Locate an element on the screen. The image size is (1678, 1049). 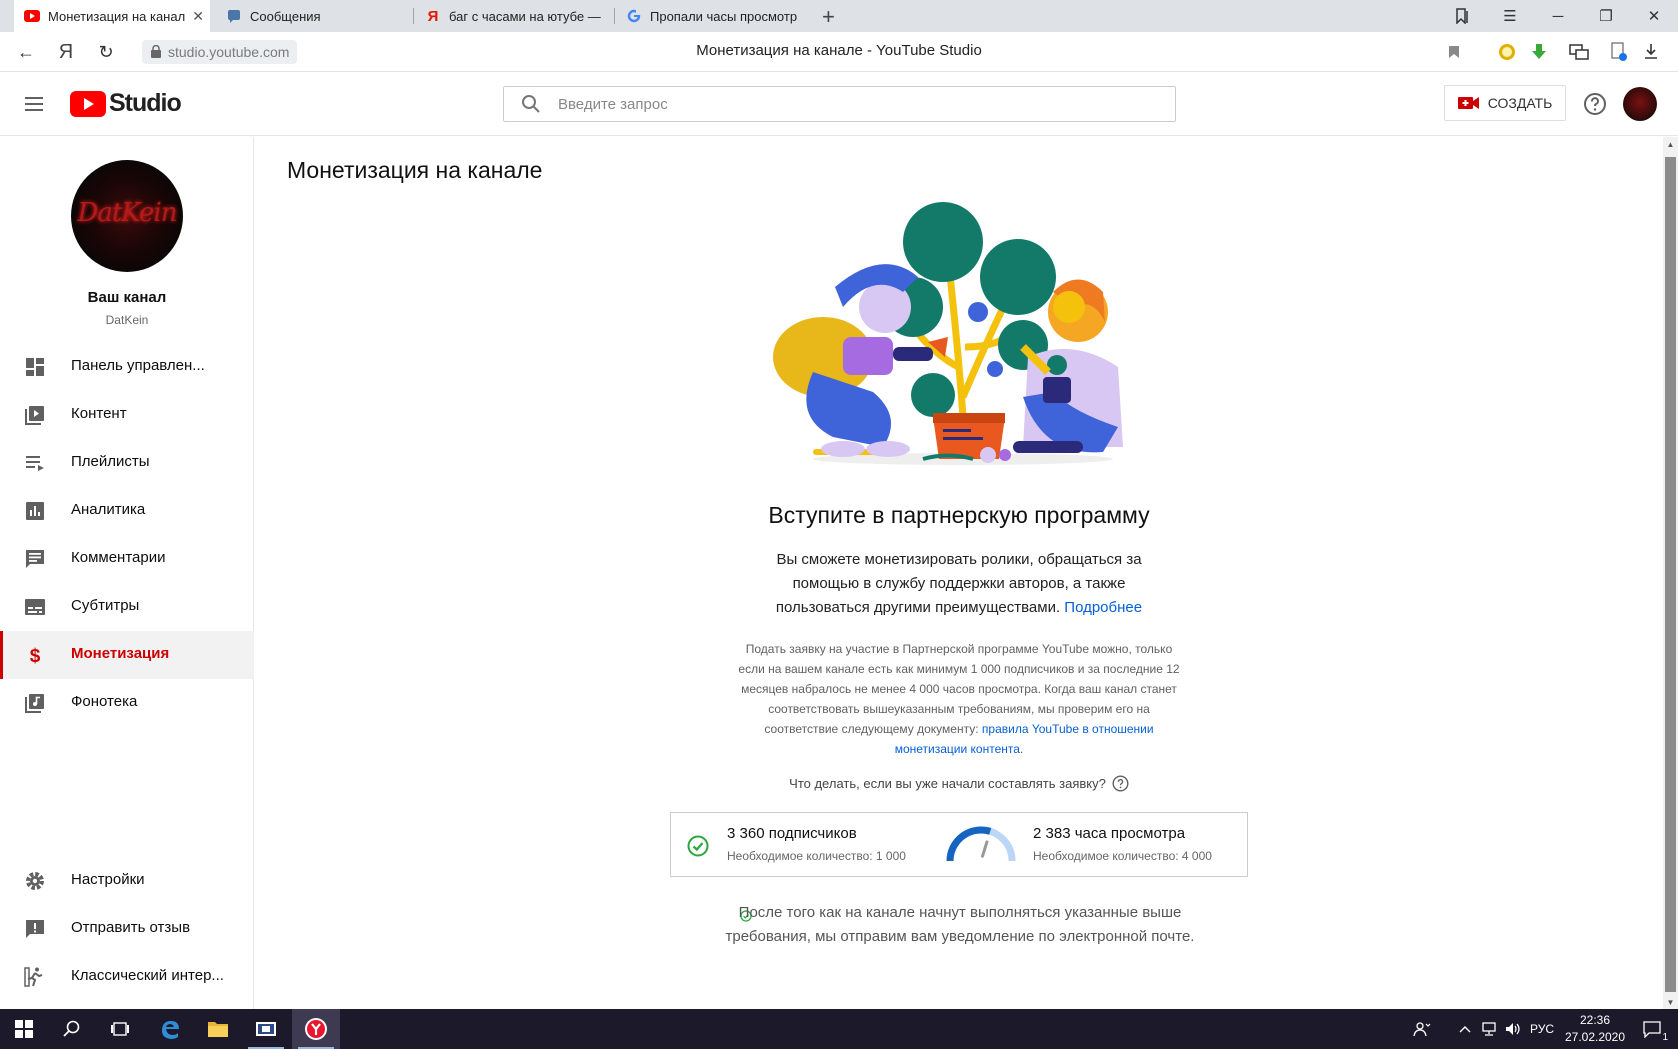
close-icon: ✕ is located at coordinates (198, 16).